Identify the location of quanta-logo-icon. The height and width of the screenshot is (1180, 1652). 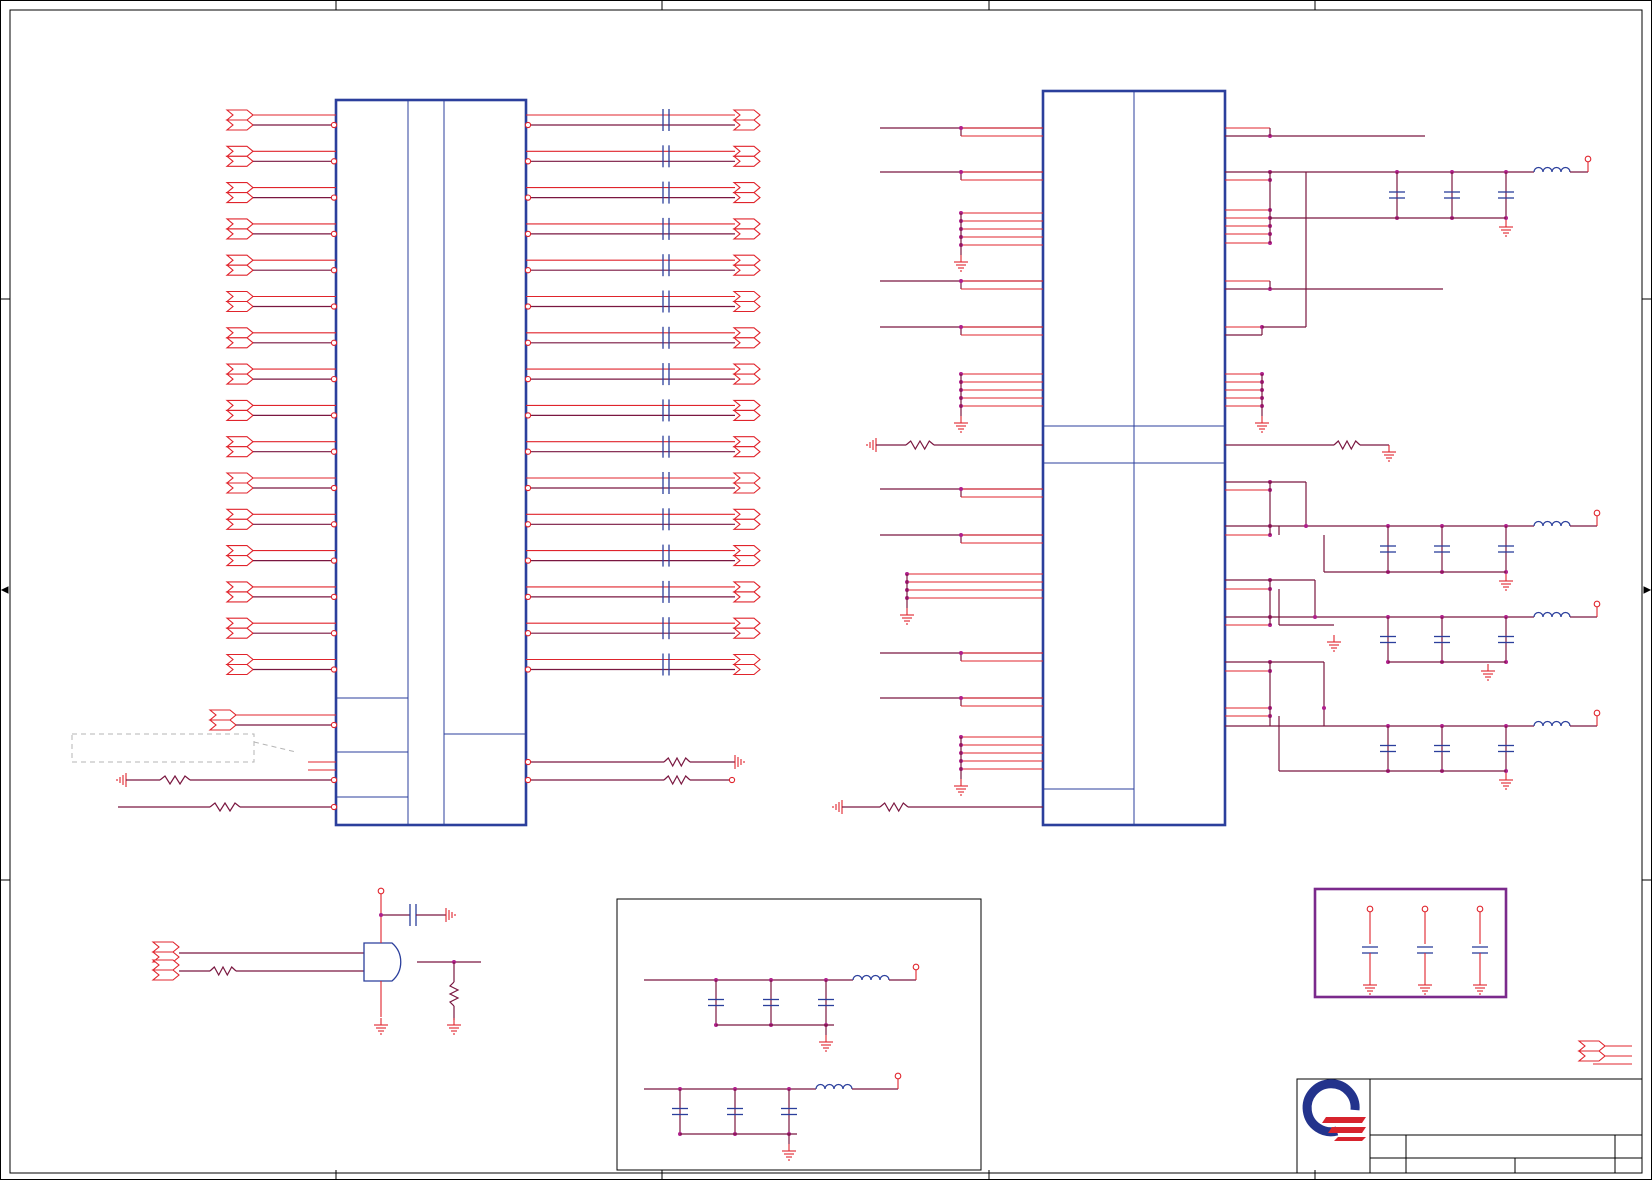
(1334, 1110).